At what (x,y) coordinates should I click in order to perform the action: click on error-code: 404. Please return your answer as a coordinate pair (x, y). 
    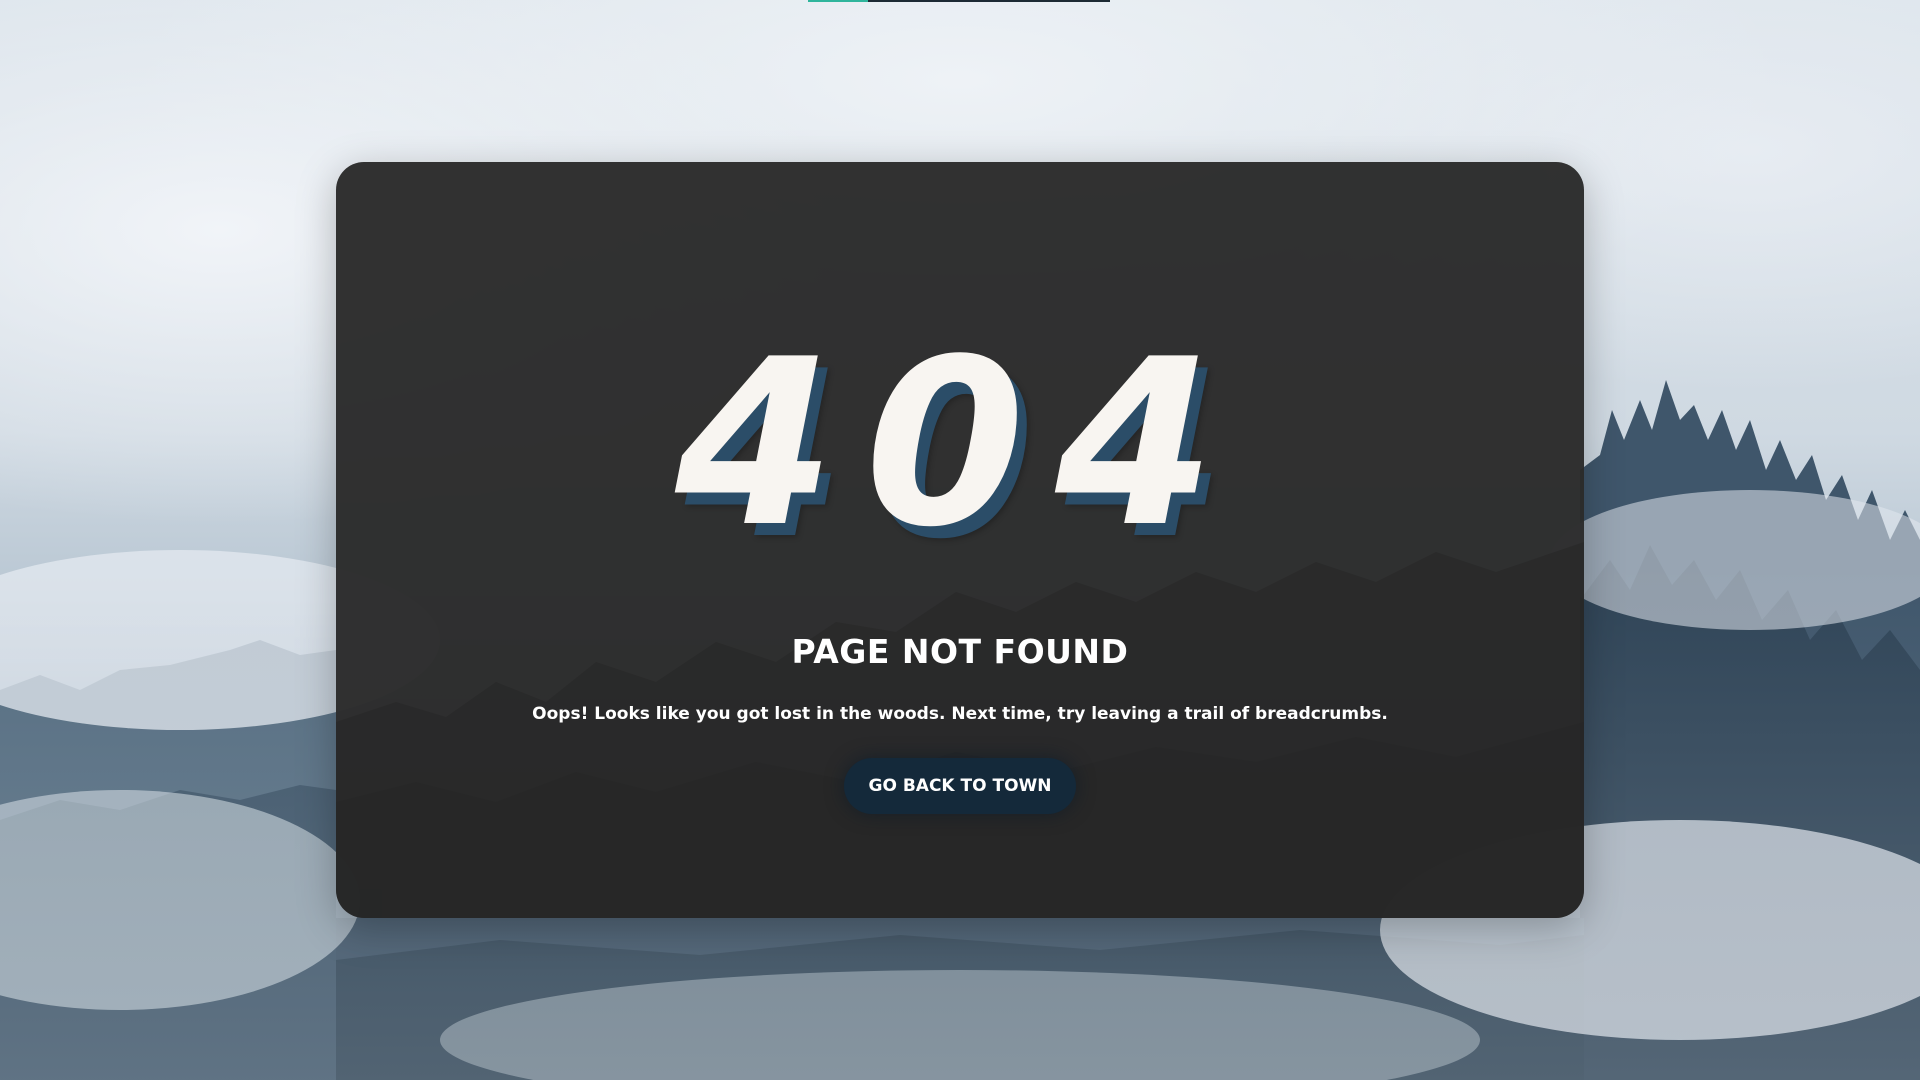
    Looking at the image, I should click on (960, 444).